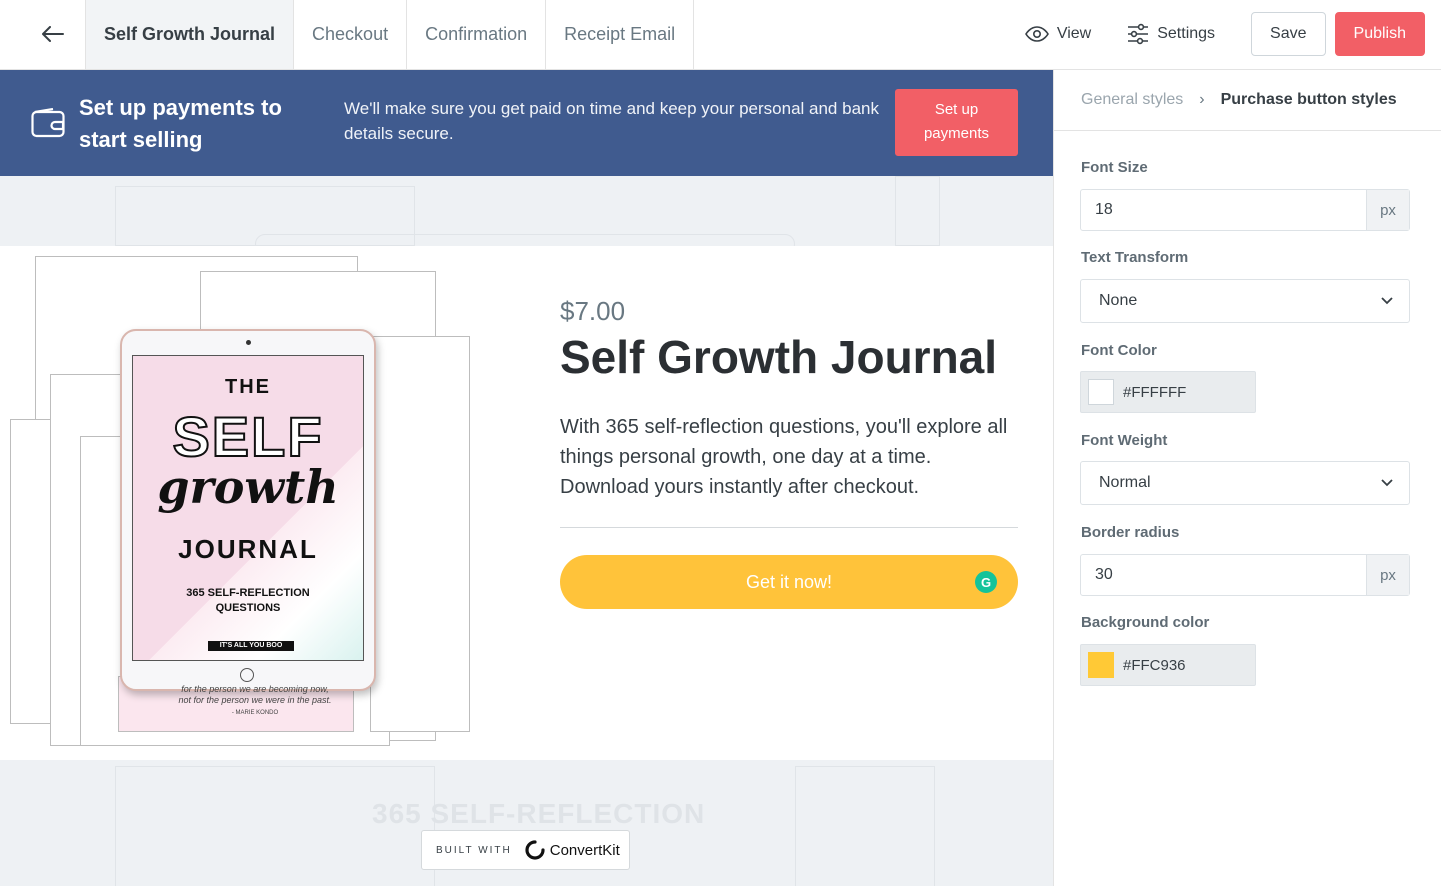  I want to click on font-size-field: px, so click(1245, 210).